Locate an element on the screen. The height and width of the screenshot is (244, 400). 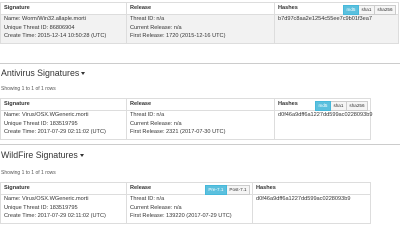
hash-cell: b7d97c8aa2e1254c55ee7c9b01f3ea7 is located at coordinates (336, 29).